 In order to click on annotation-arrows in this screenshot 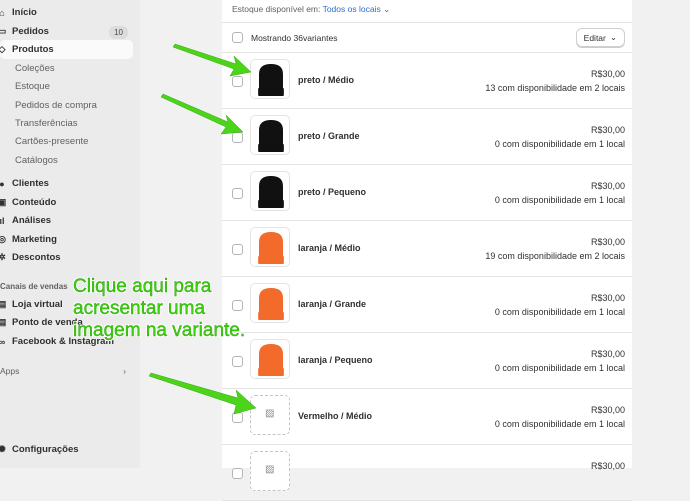, I will do `click(202, 229)`.